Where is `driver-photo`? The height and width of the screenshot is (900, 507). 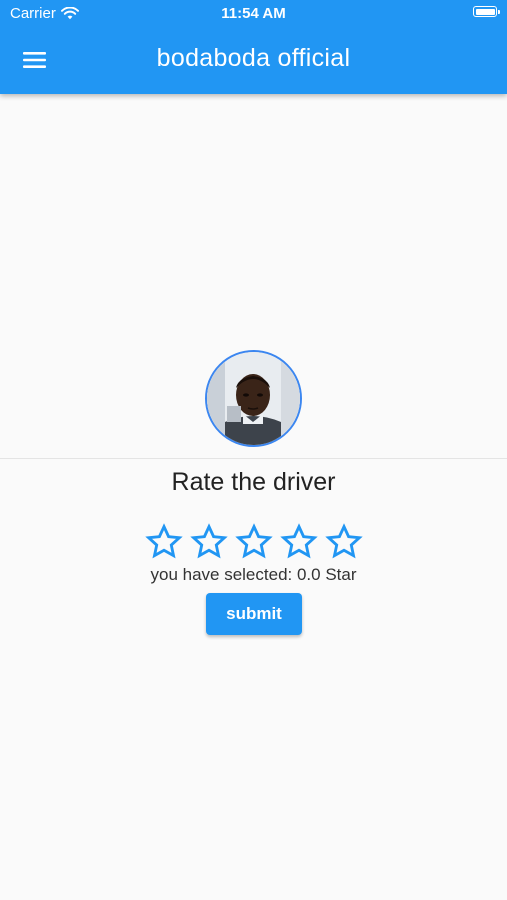
driver-photo is located at coordinates (253, 398).